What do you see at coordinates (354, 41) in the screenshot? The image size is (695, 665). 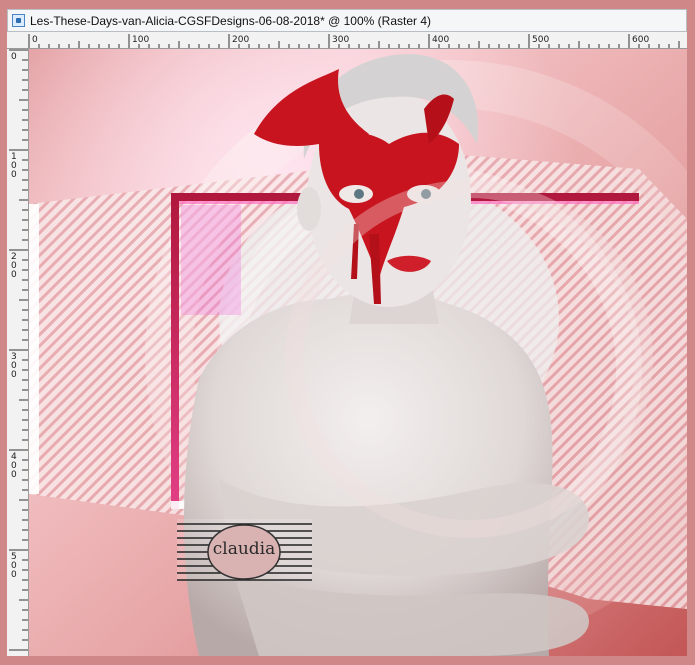 I see `horizontal-ruler-ticks: 0 100 200 300 400 500 600` at bounding box center [354, 41].